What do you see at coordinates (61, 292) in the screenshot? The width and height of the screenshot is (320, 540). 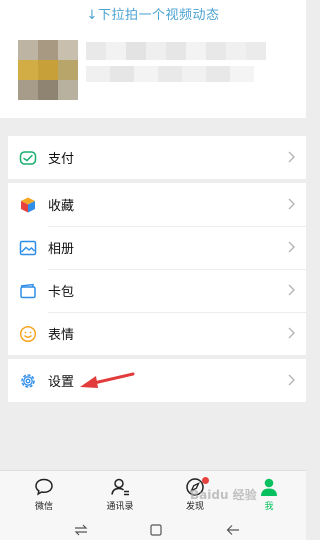 I see `menu-item-label: 卡包` at bounding box center [61, 292].